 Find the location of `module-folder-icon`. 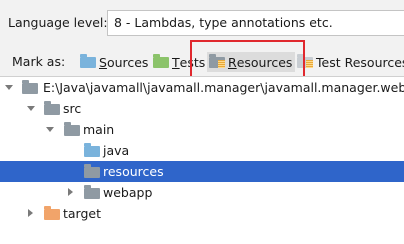

module-folder-icon is located at coordinates (30, 87).